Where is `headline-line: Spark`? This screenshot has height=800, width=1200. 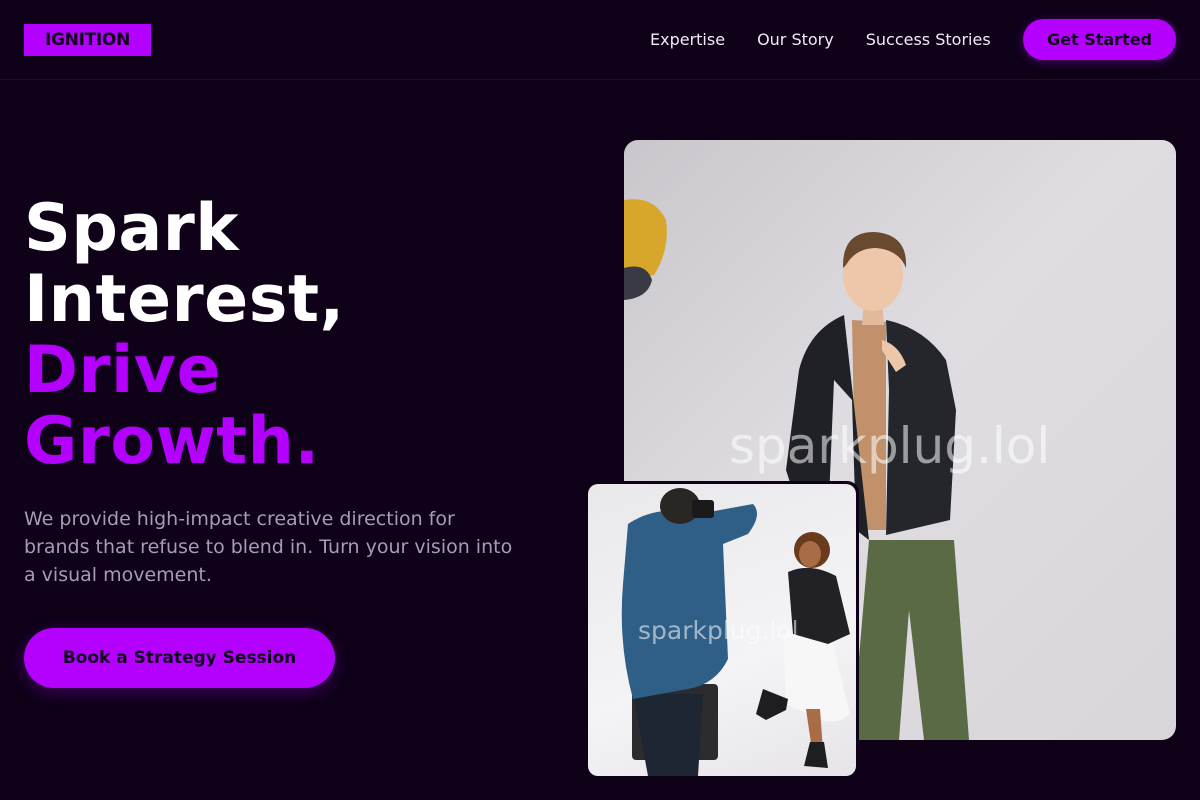
headline-line: Spark is located at coordinates (131, 228).